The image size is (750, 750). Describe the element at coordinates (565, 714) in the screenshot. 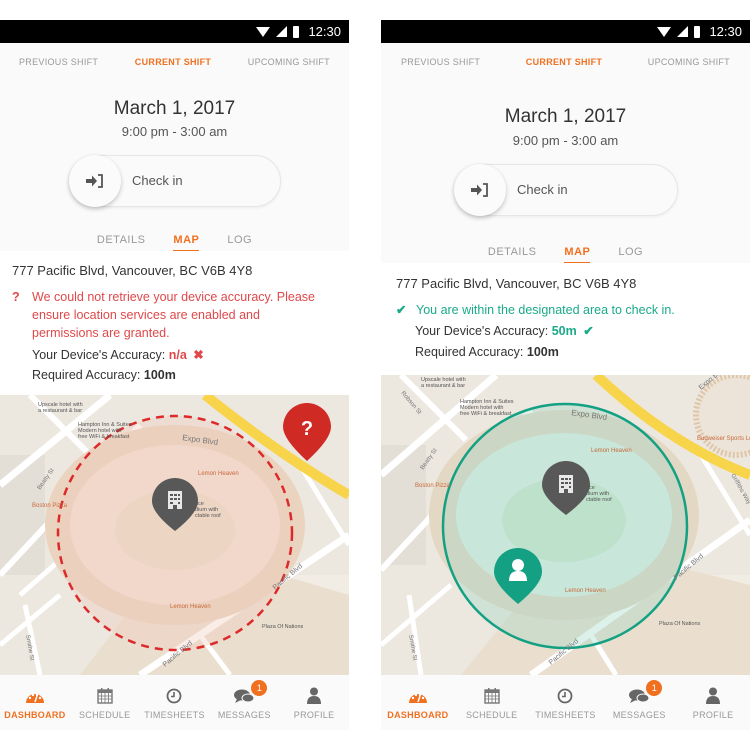

I see `nav-label: Timesheets` at that location.